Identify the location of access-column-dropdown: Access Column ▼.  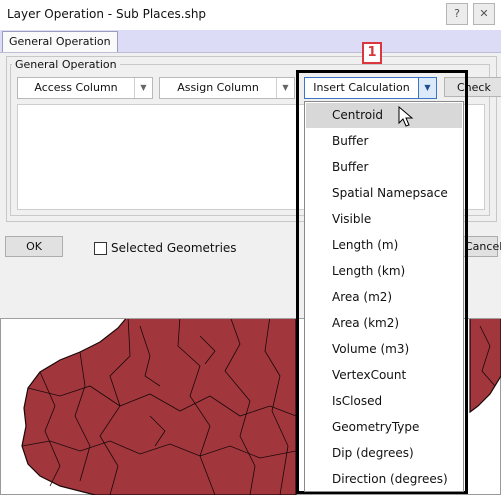
(85, 88).